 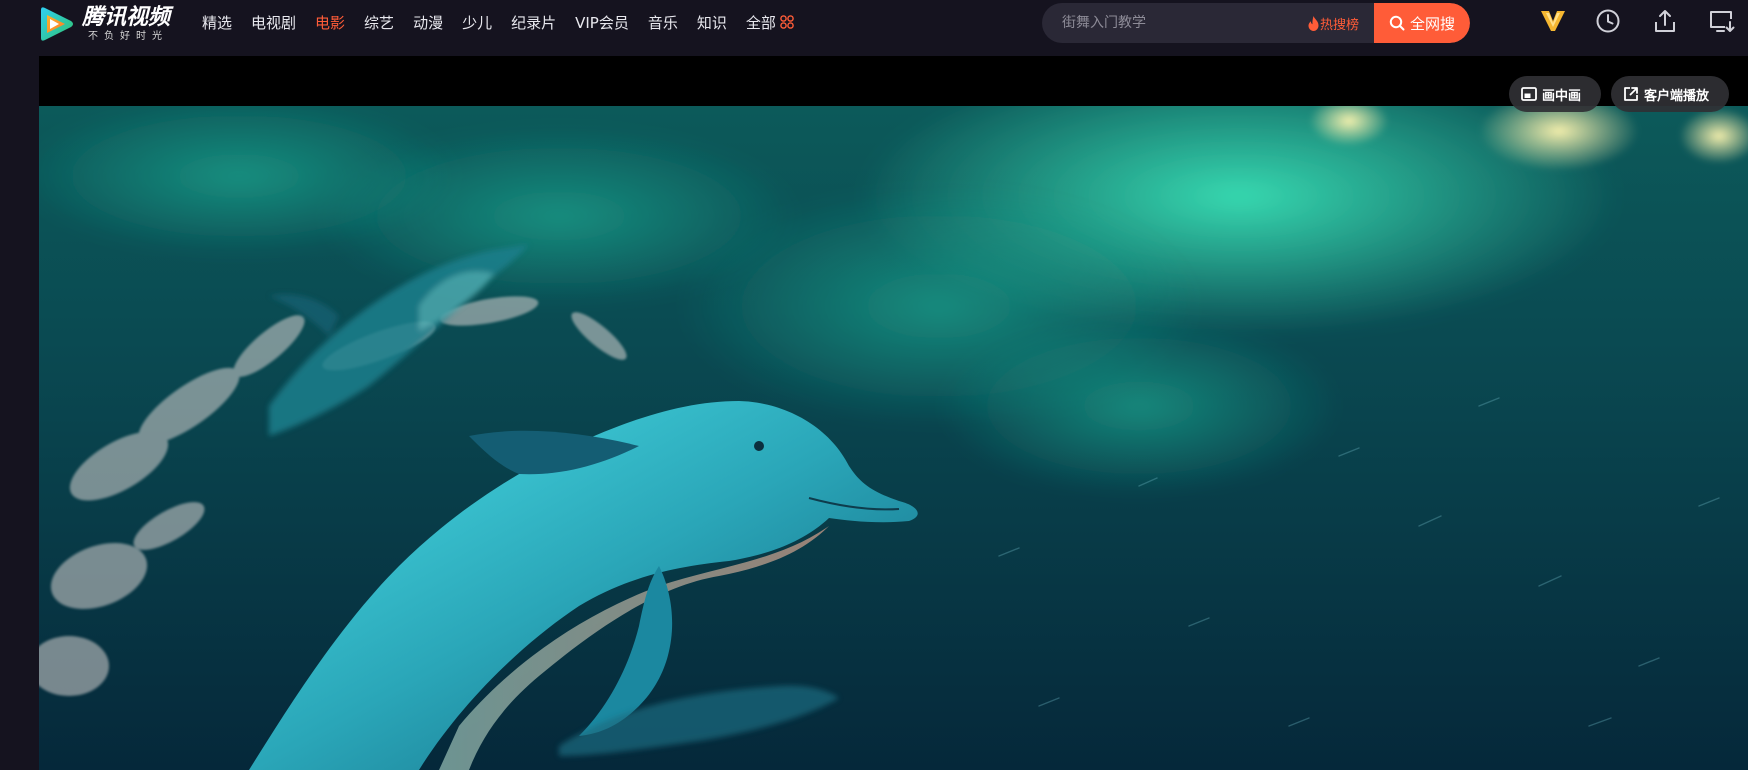 I want to click on tencent-video-logo: 腾讯视频 不负好时光, so click(x=108, y=24).